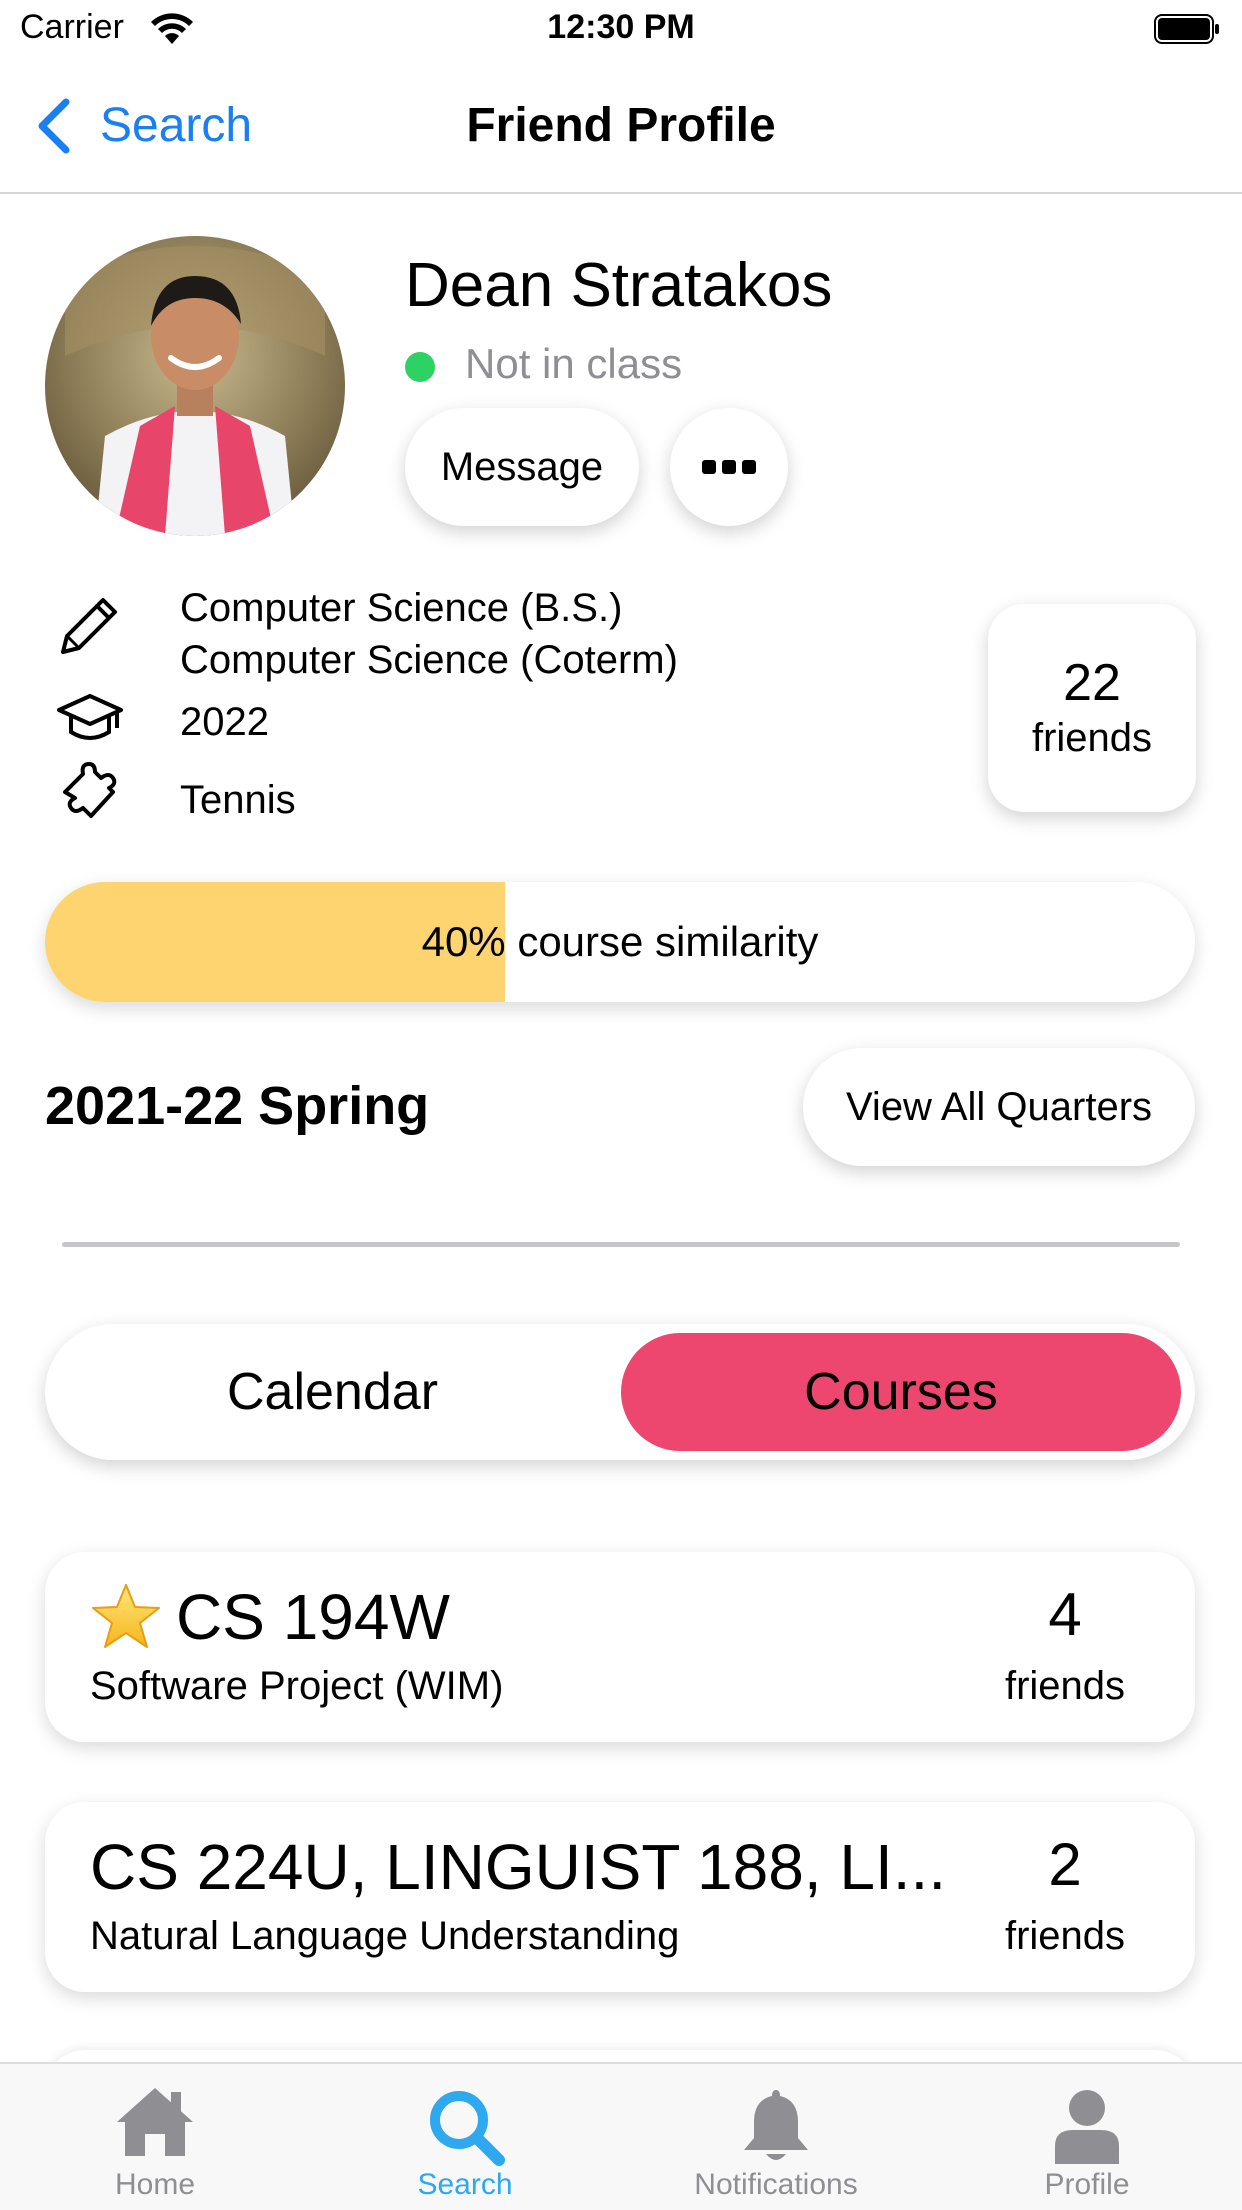 The height and width of the screenshot is (2210, 1242). Describe the element at coordinates (313, 1617) in the screenshot. I see `course-code: CS 194W` at that location.